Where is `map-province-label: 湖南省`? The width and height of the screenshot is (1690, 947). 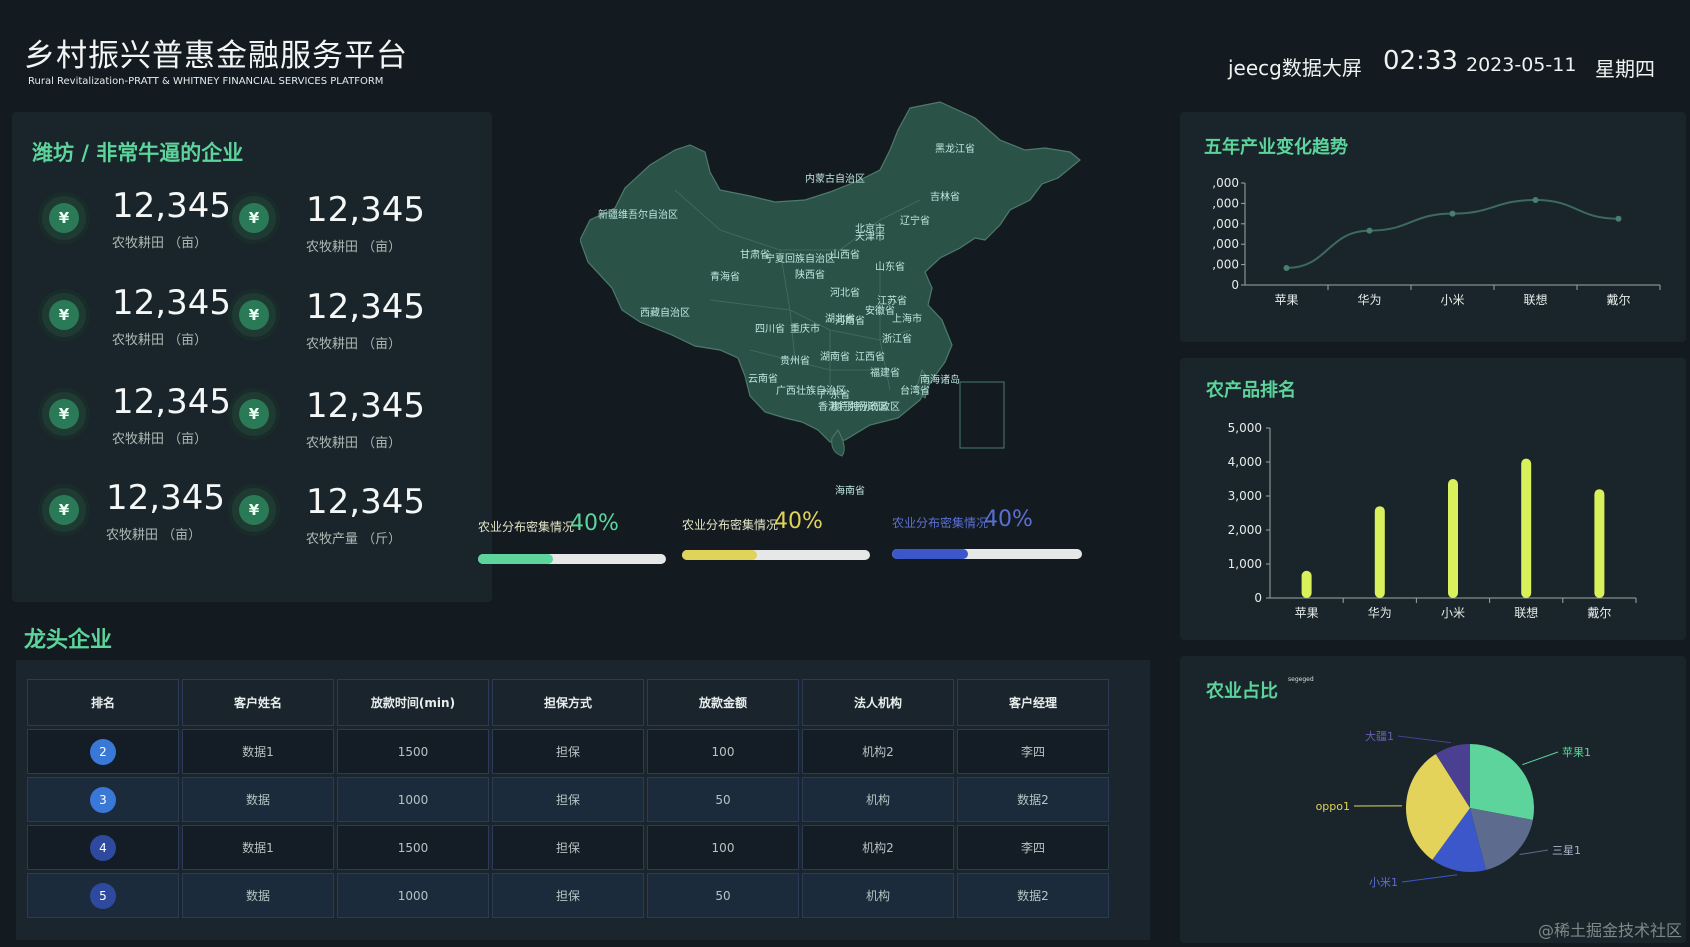 map-province-label: 湖南省 is located at coordinates (835, 356).